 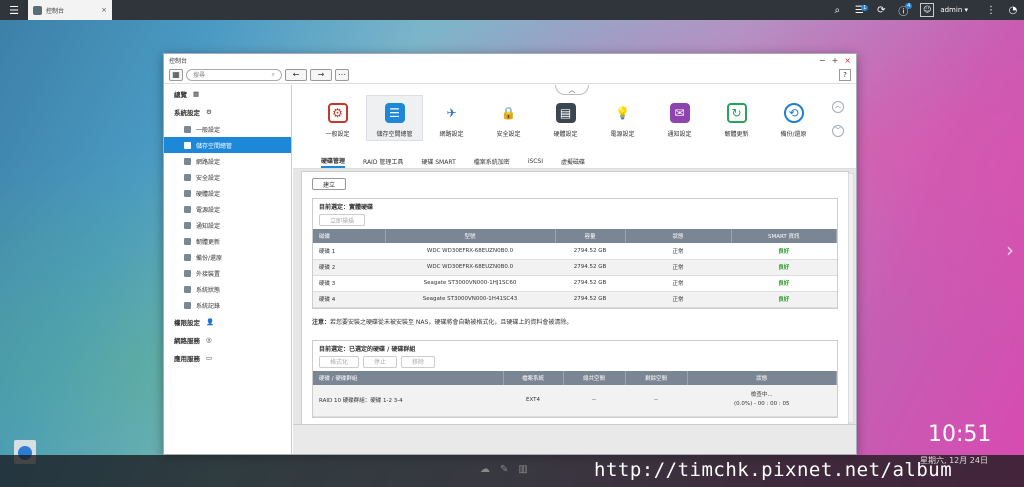 What do you see at coordinates (622, 113) in the screenshot?
I see `bulb-icon: 💡` at bounding box center [622, 113].